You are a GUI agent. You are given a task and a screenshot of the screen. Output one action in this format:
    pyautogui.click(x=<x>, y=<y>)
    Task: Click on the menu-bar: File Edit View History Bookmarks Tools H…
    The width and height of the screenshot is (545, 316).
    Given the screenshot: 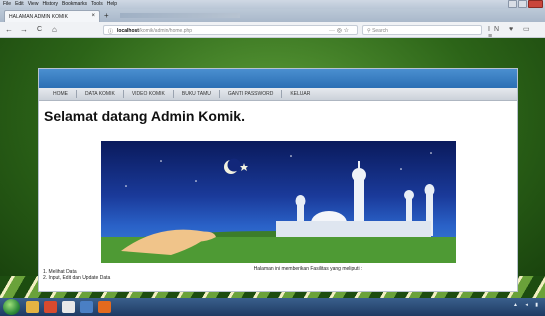 What is the action you would take?
    pyautogui.click(x=272, y=4)
    